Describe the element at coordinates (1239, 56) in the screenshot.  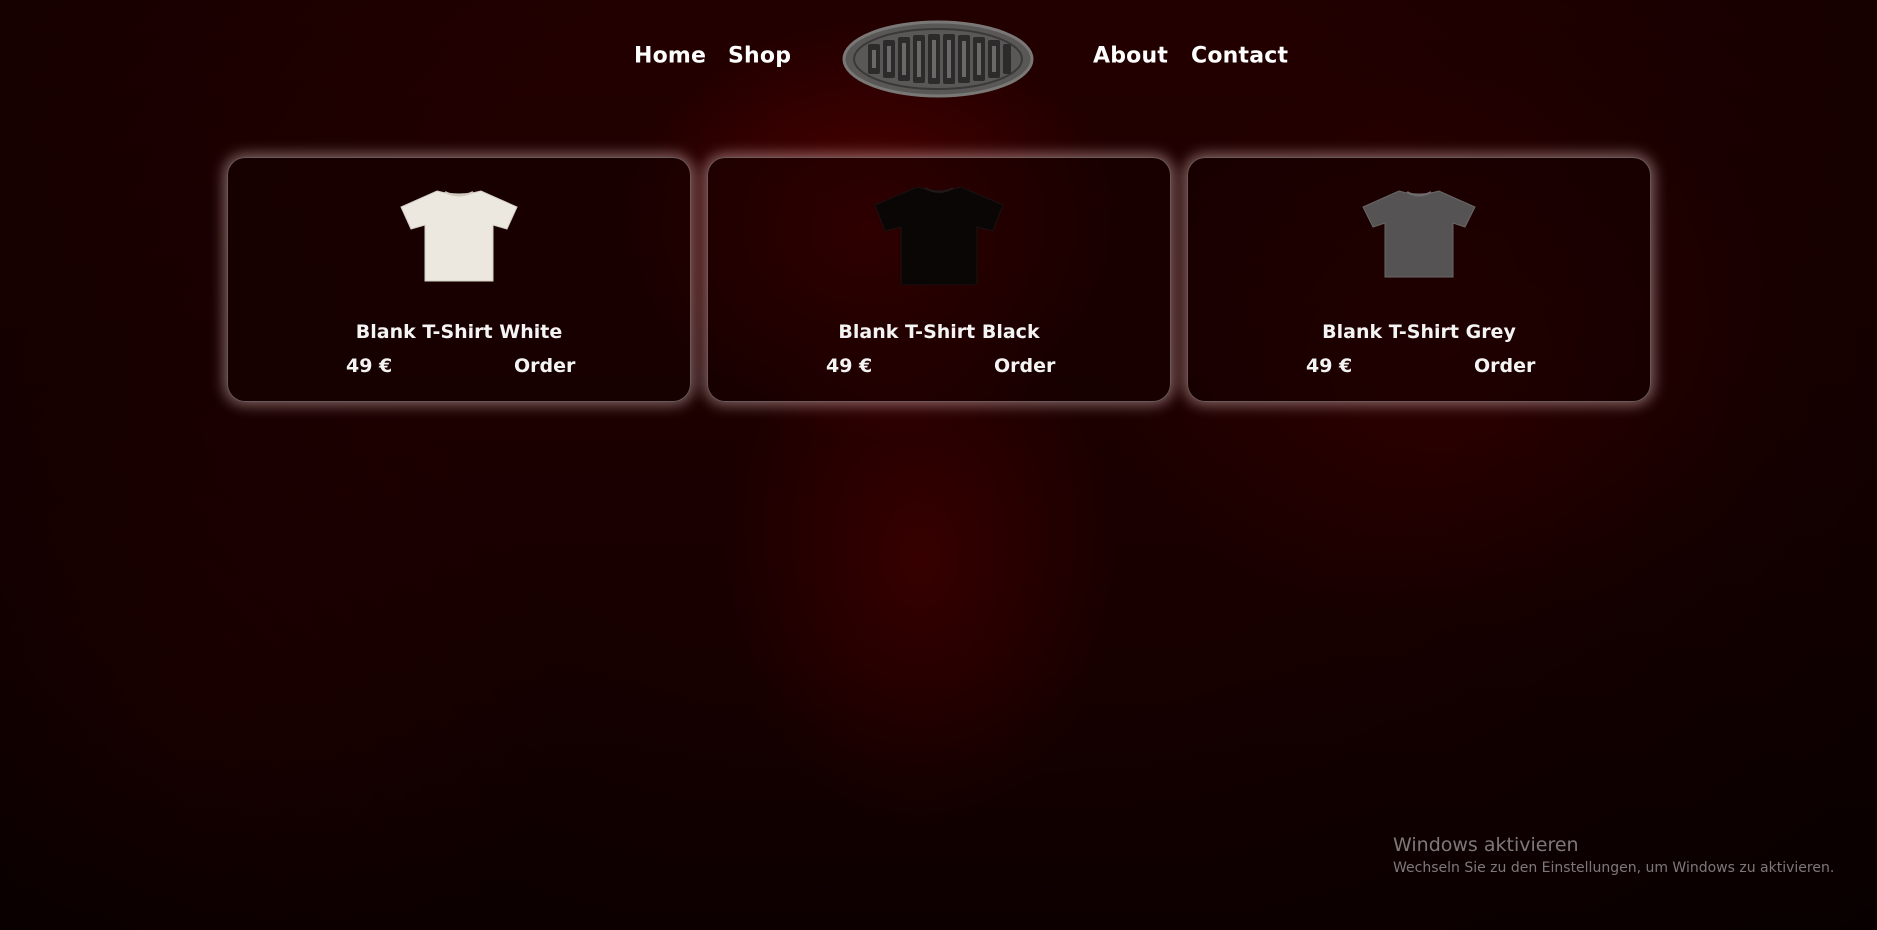
I see `nav-link-contact: Contact` at that location.